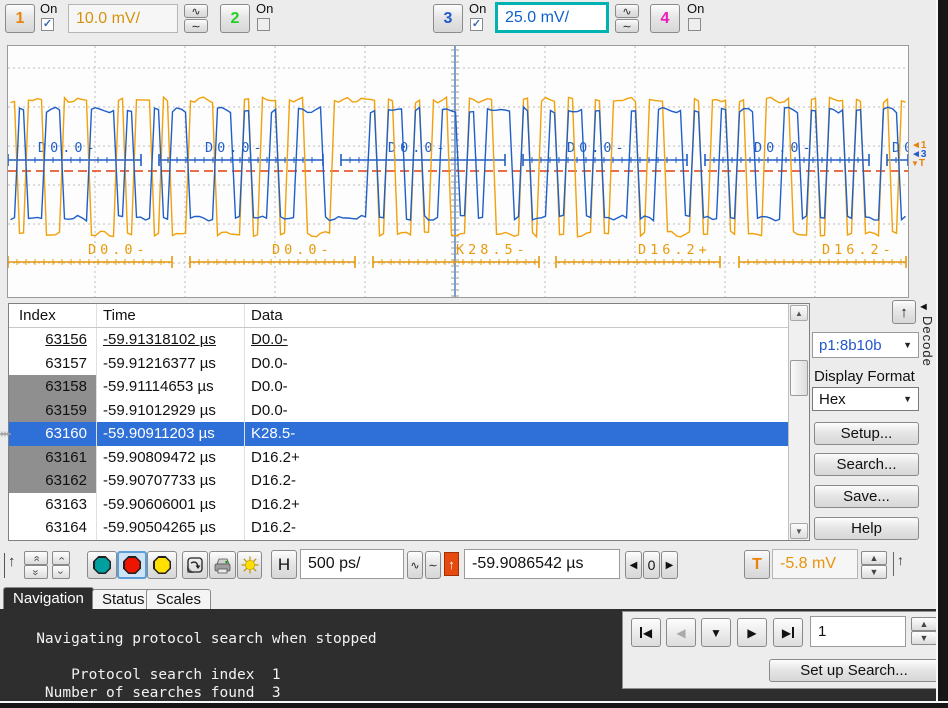 The image size is (948, 708). I want to click on down-result-button: ▼, so click(716, 632).